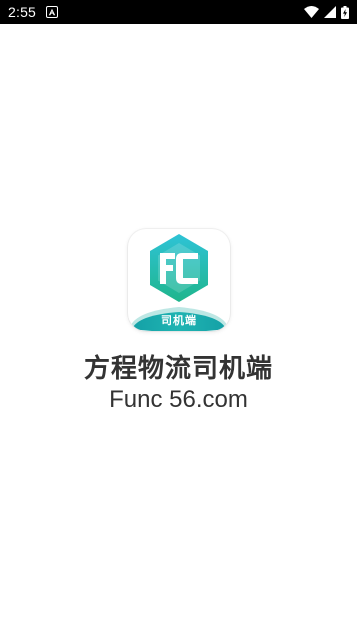 This screenshot has height=634, width=357. Describe the element at coordinates (330, 12) in the screenshot. I see `cell-signal-icon` at that location.